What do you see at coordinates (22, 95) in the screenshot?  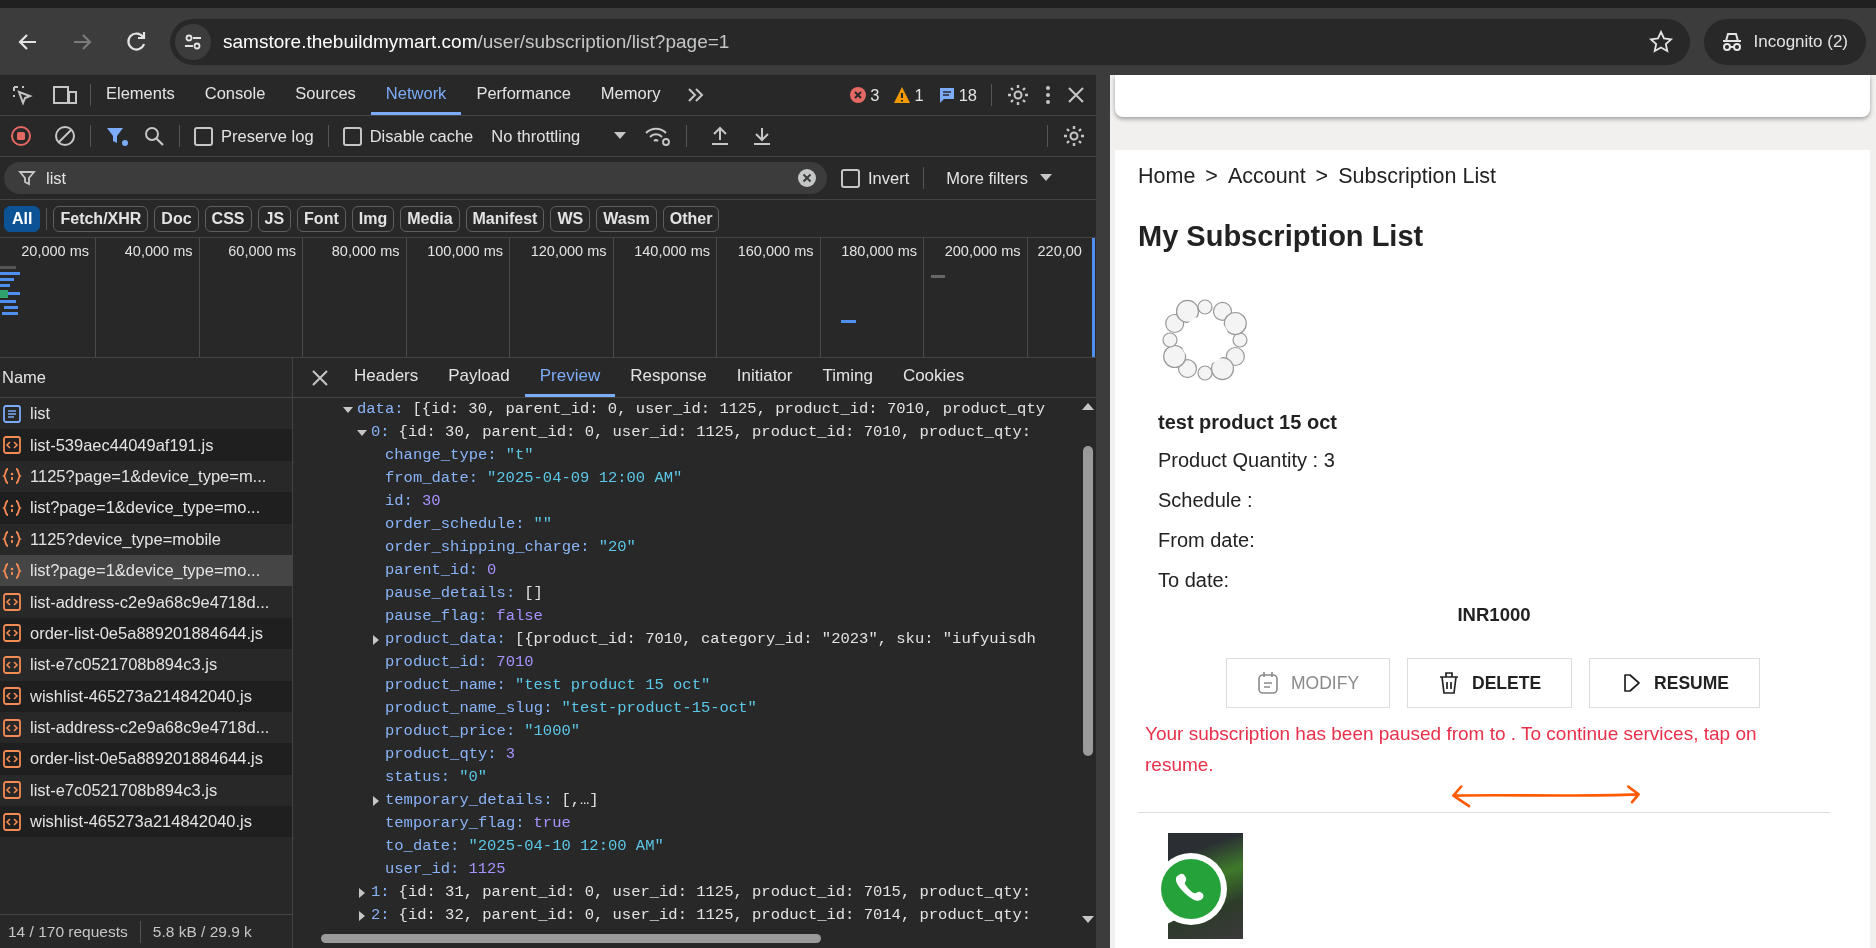 I see `inspect-element-icon` at bounding box center [22, 95].